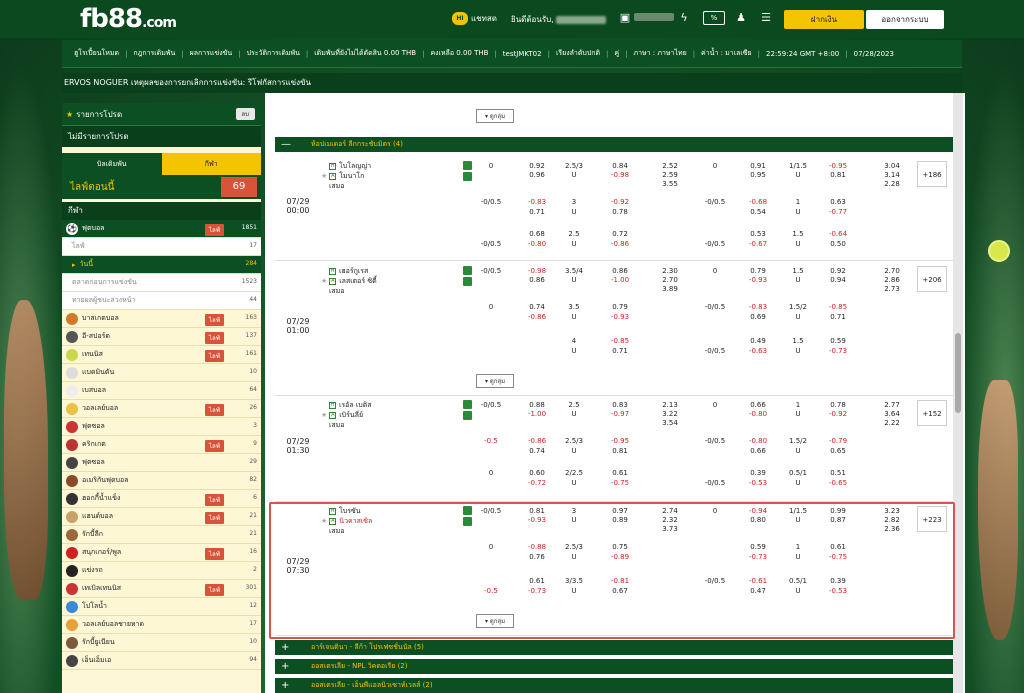  What do you see at coordinates (625, 18) in the screenshot?
I see `user-card-icon: ▣` at bounding box center [625, 18].